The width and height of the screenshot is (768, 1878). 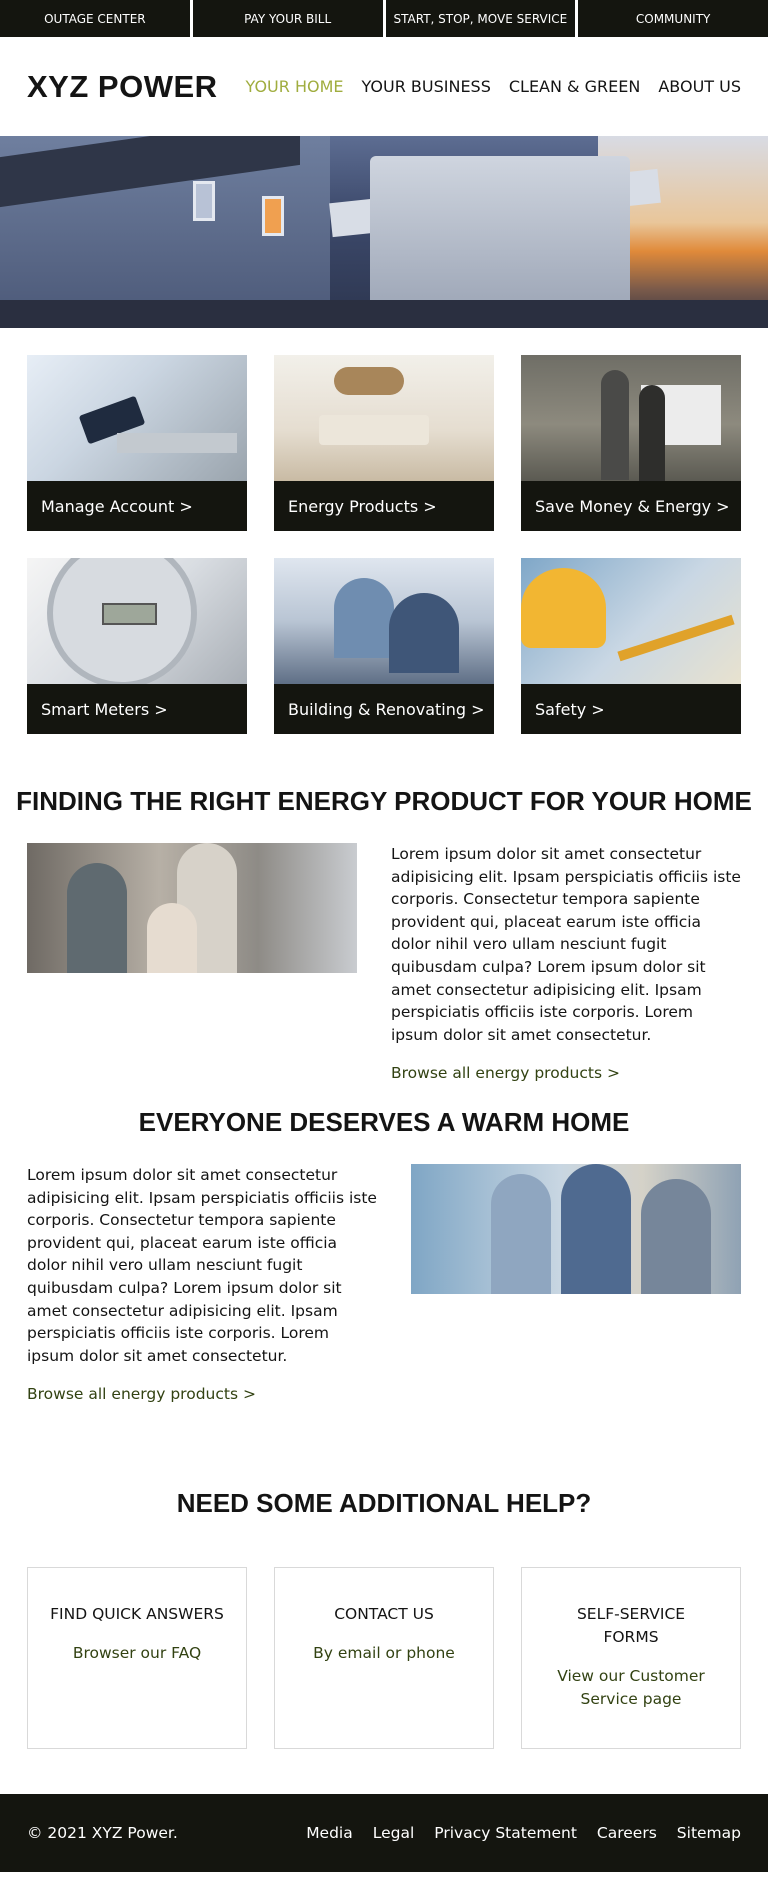 What do you see at coordinates (384, 1121) in the screenshot?
I see `section-title-warm-home: EVERYONE DESERVES A WARM HOME` at bounding box center [384, 1121].